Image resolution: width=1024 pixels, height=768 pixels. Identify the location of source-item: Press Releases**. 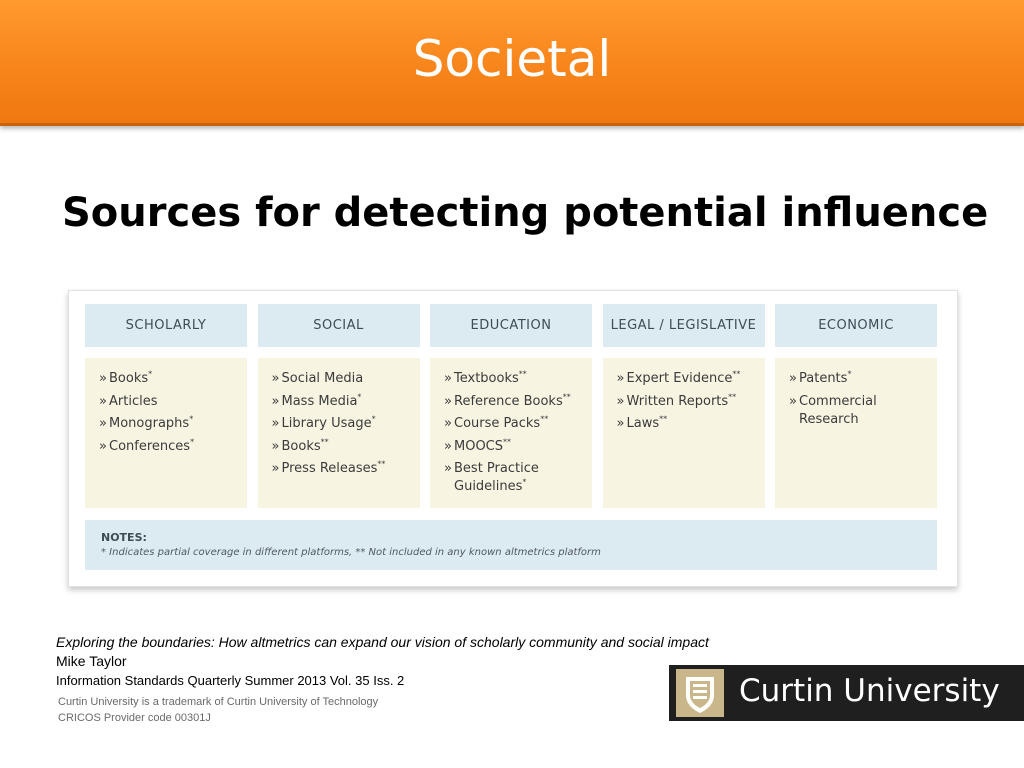
(343, 469).